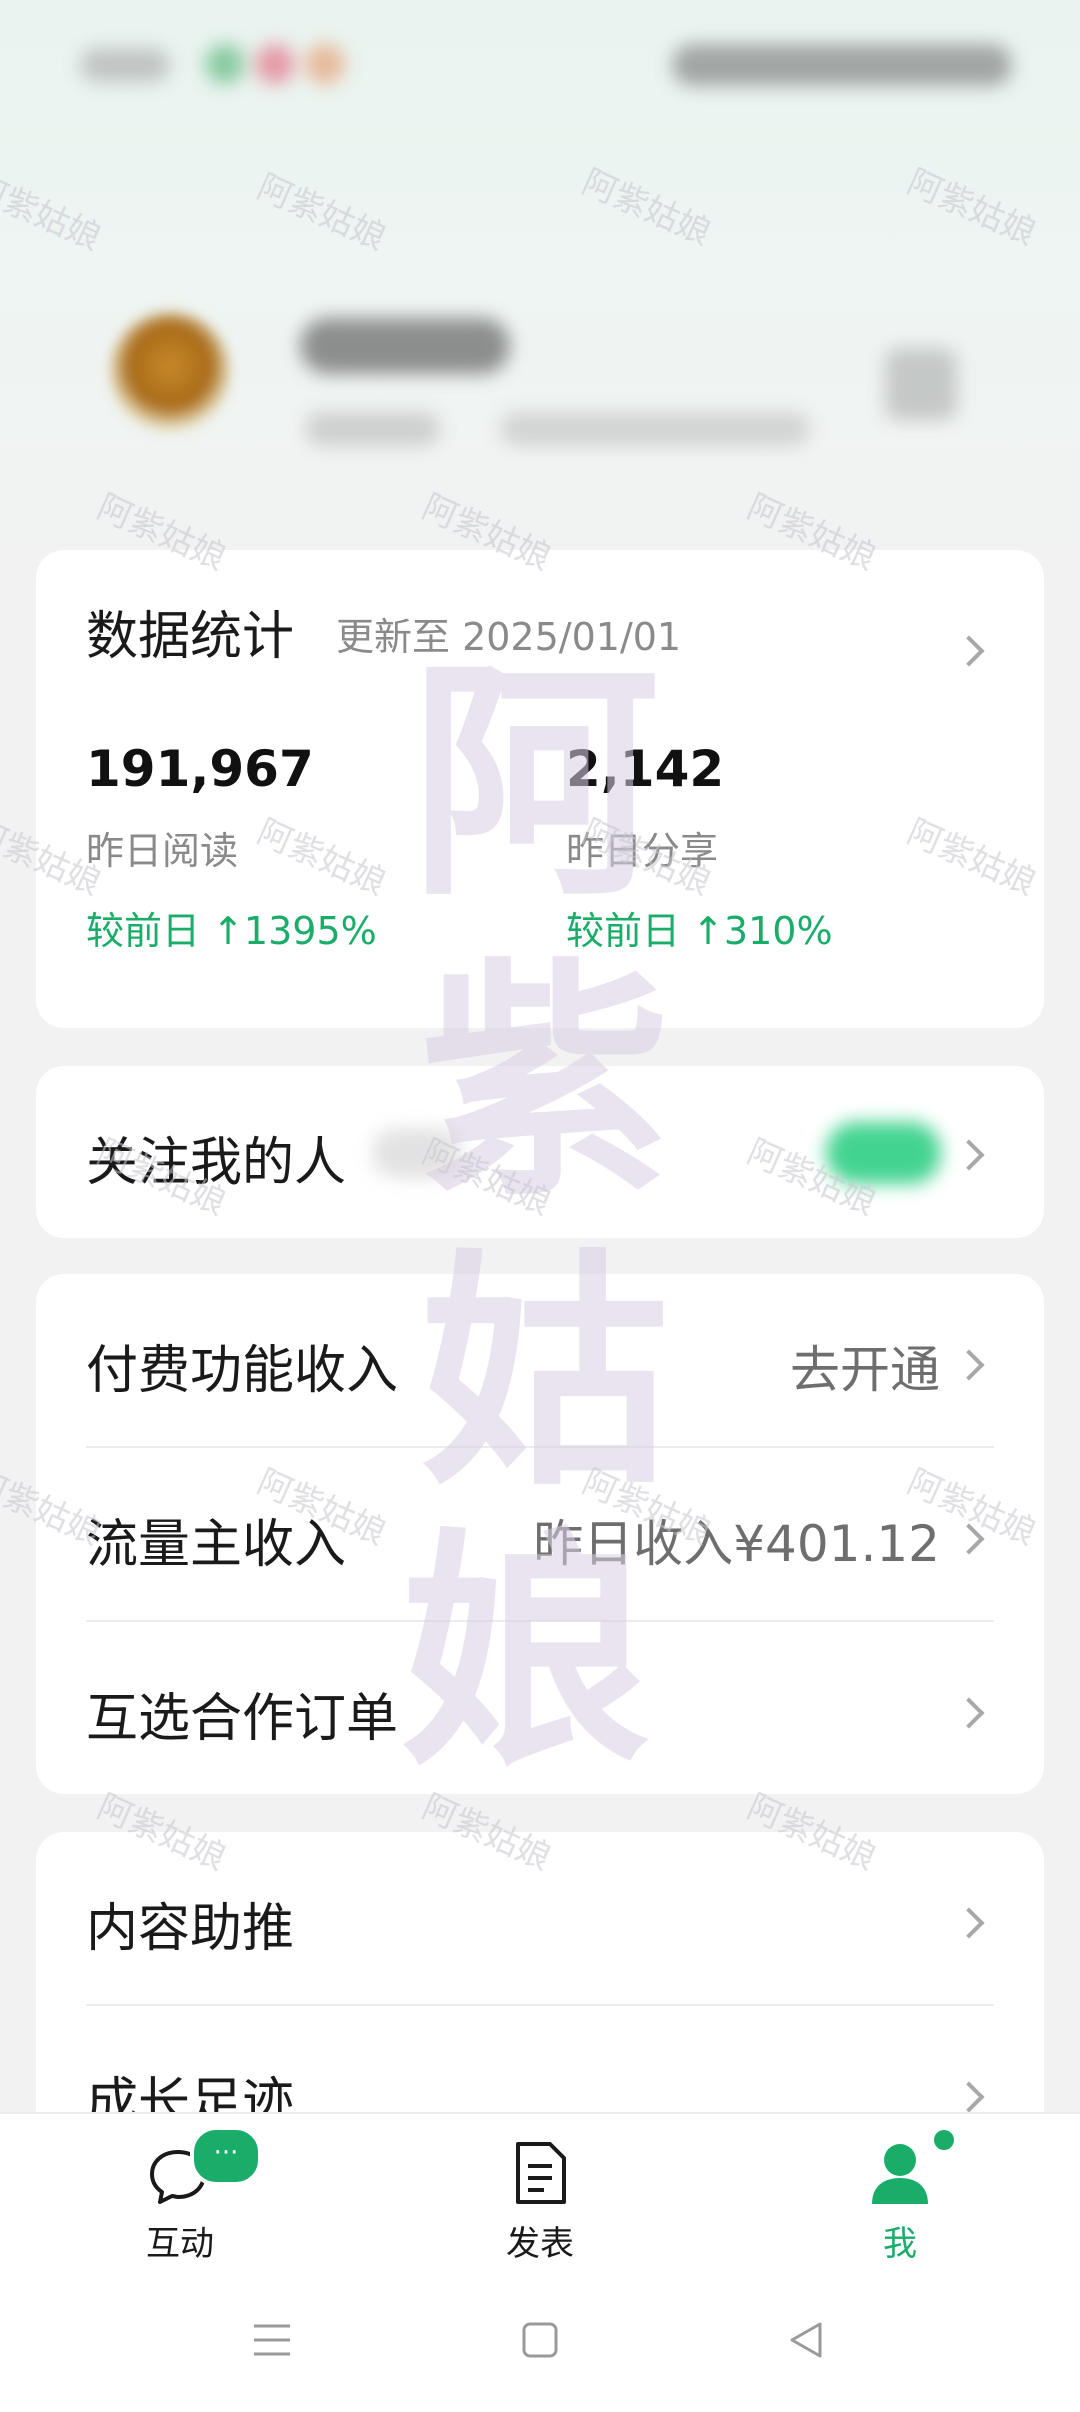 This screenshot has width=1080, height=2412. I want to click on tab-me-label: 我, so click(900, 2244).